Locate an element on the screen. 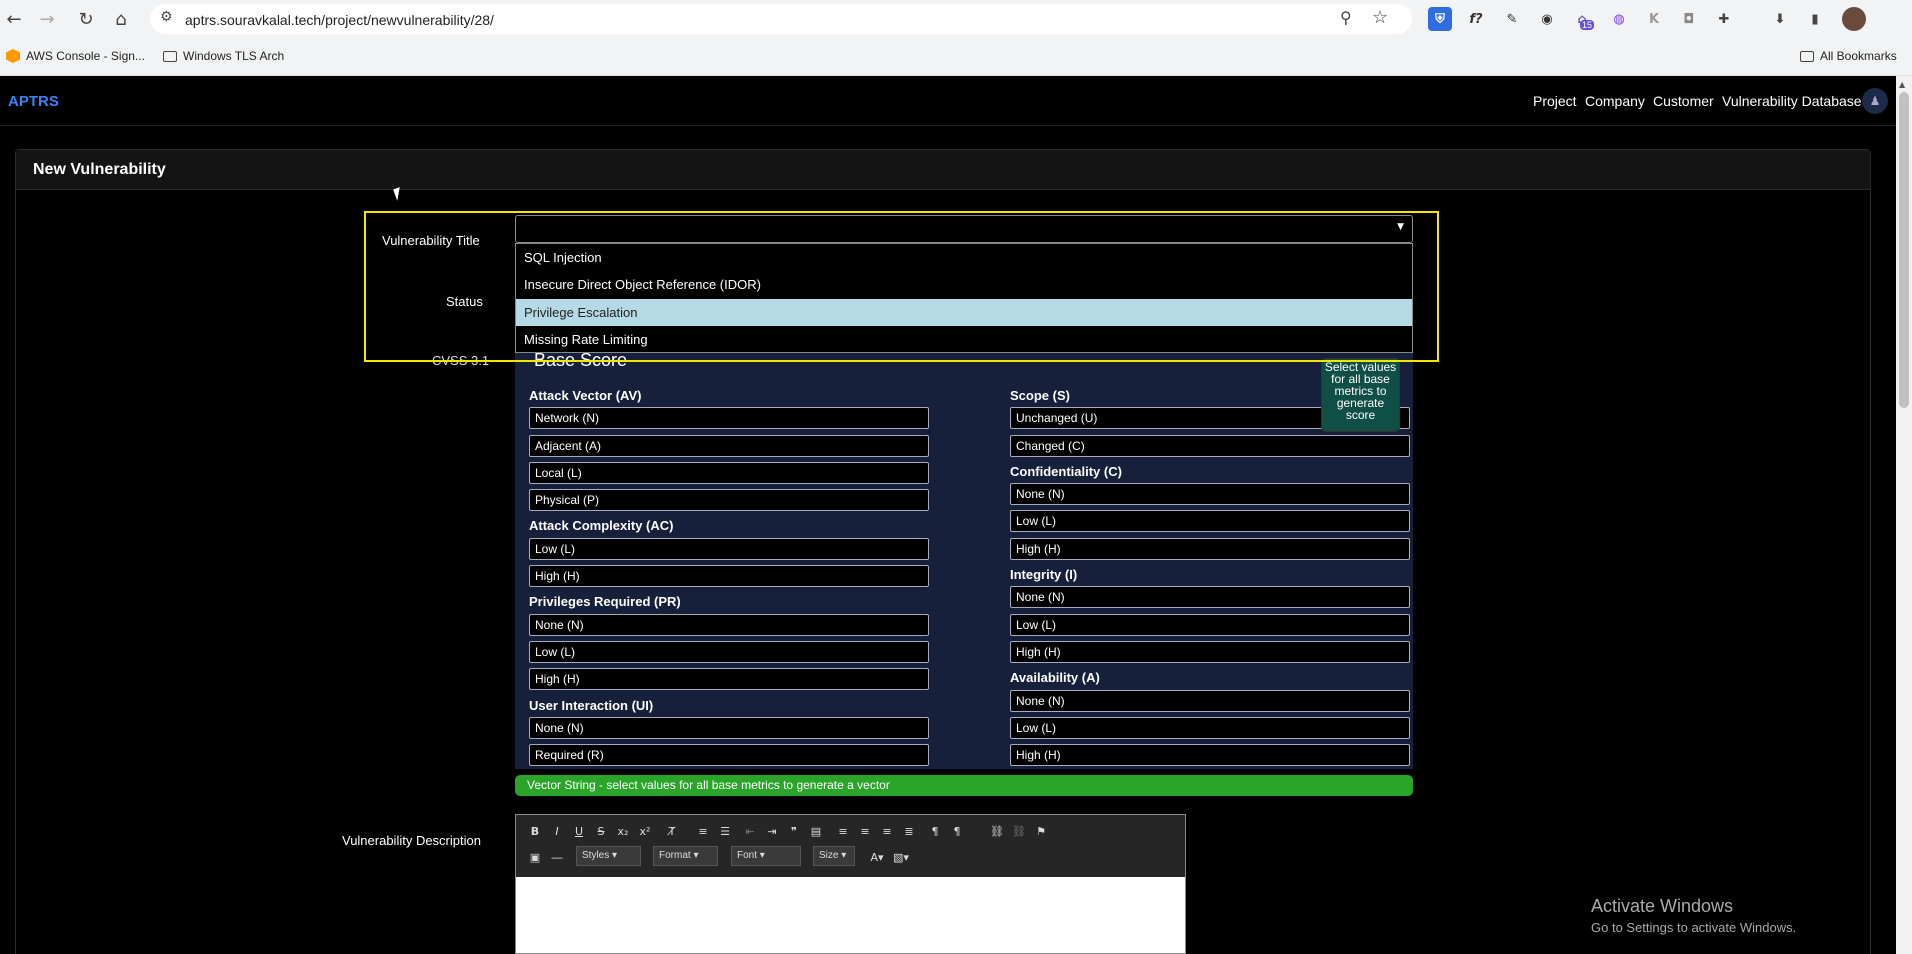  activate-windows-title: Activate Windows is located at coordinates (1662, 906).